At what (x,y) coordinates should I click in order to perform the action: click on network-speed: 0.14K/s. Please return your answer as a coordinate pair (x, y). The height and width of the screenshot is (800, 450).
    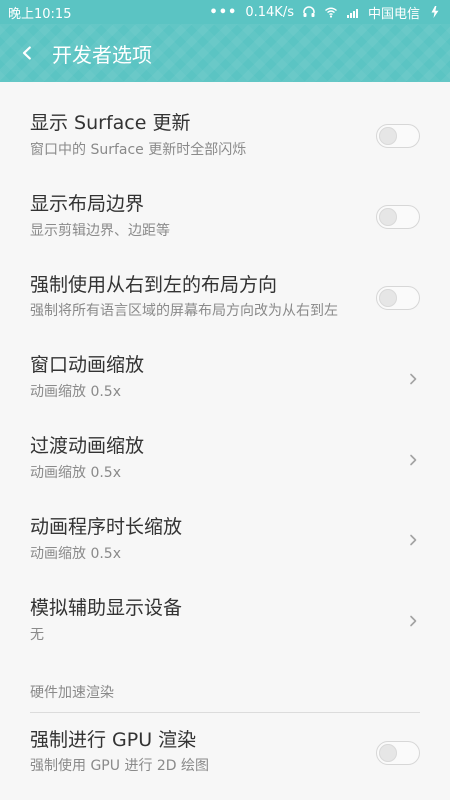
    Looking at the image, I should click on (269, 12).